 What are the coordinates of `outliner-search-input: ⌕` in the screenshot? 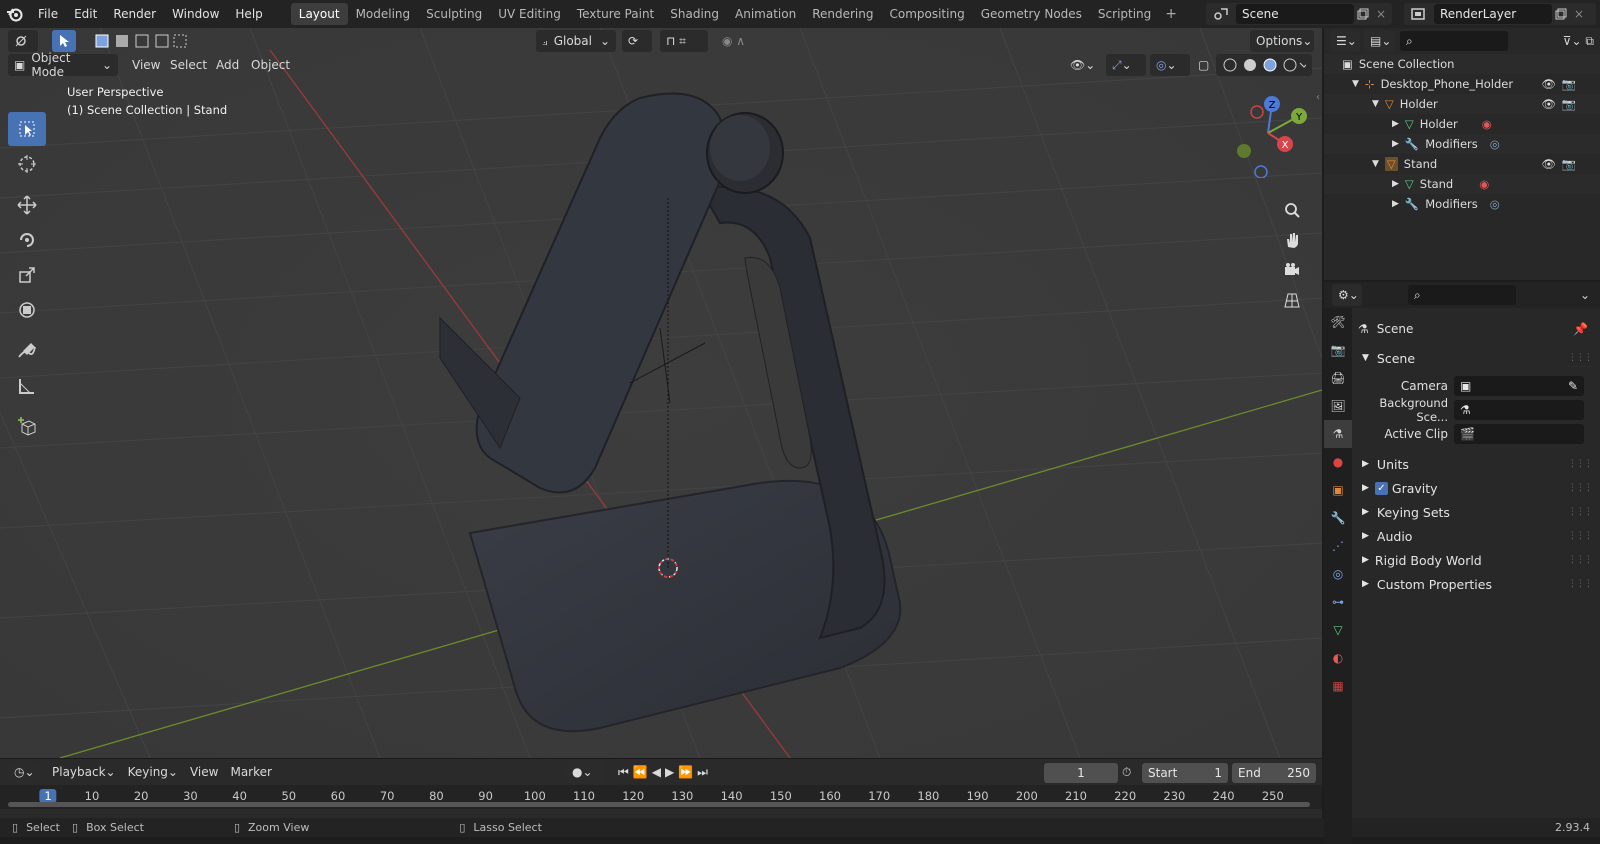 It's located at (1454, 41).